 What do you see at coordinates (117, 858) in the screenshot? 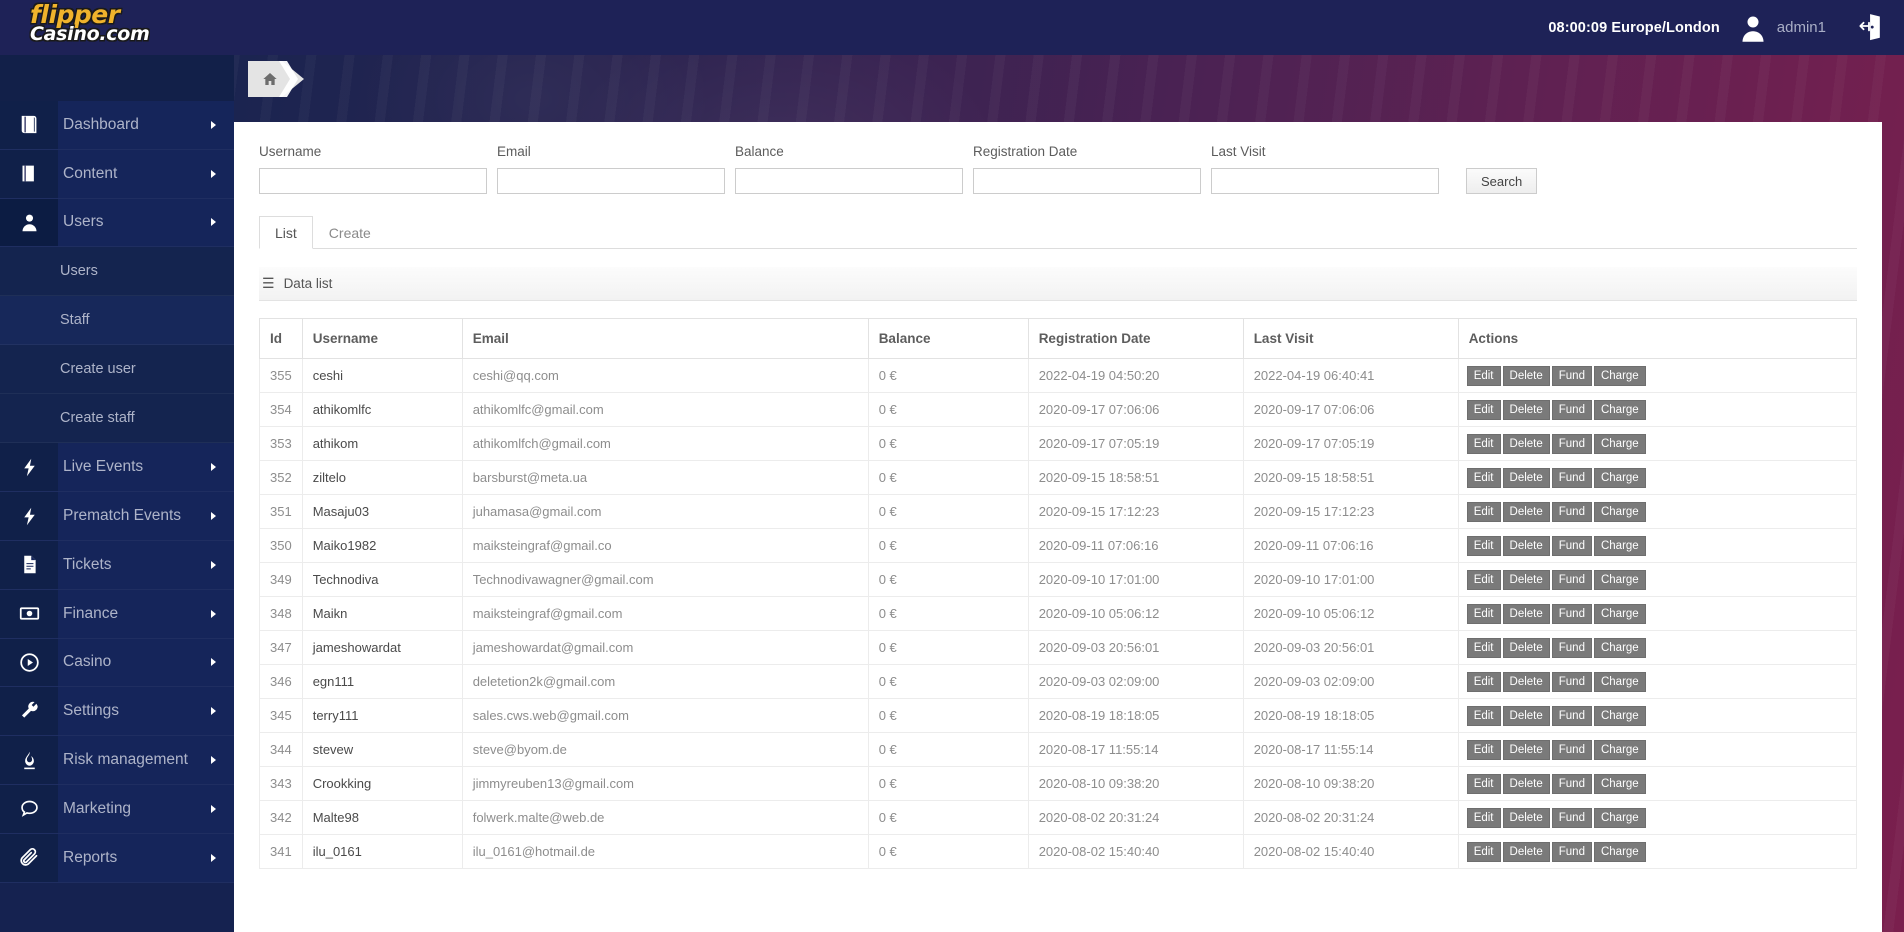
I see `sidebar-item-reports: Reports` at bounding box center [117, 858].